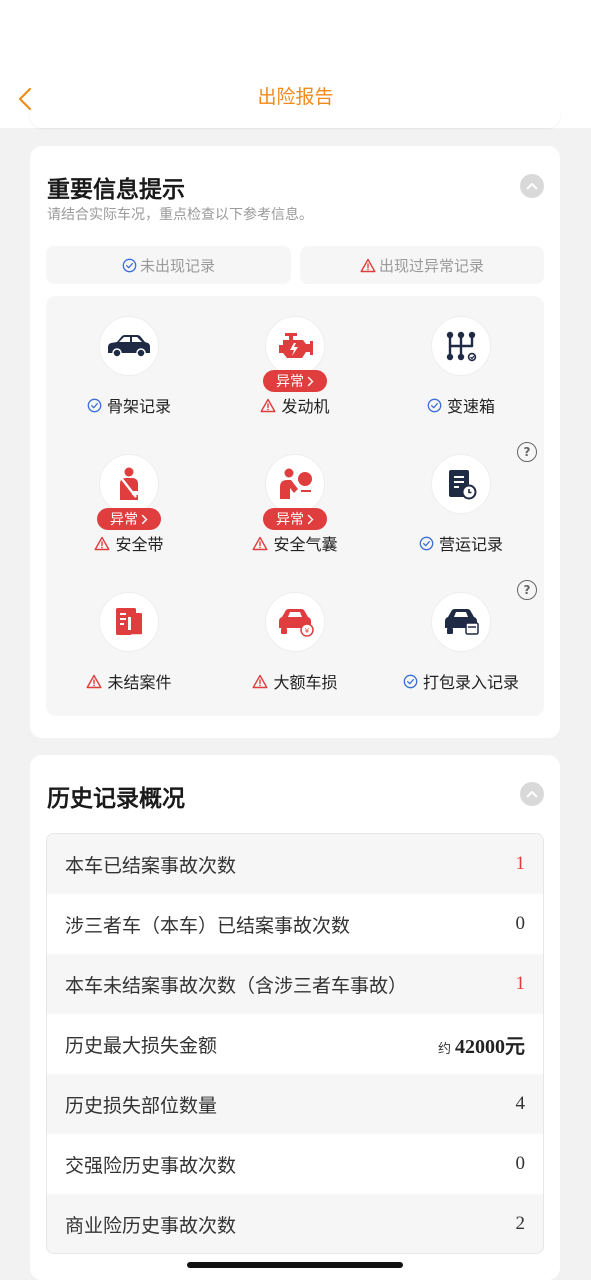  What do you see at coordinates (295, 1223) in the screenshot?
I see `table-row: 商业险历史事故次数 2` at bounding box center [295, 1223].